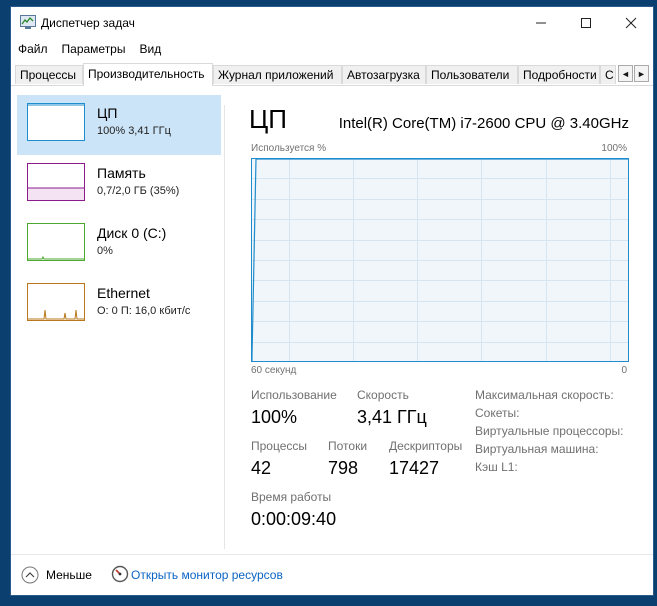  I want to click on sidebar-item-subtitle: 100% 3,41 ГГц, so click(134, 131).